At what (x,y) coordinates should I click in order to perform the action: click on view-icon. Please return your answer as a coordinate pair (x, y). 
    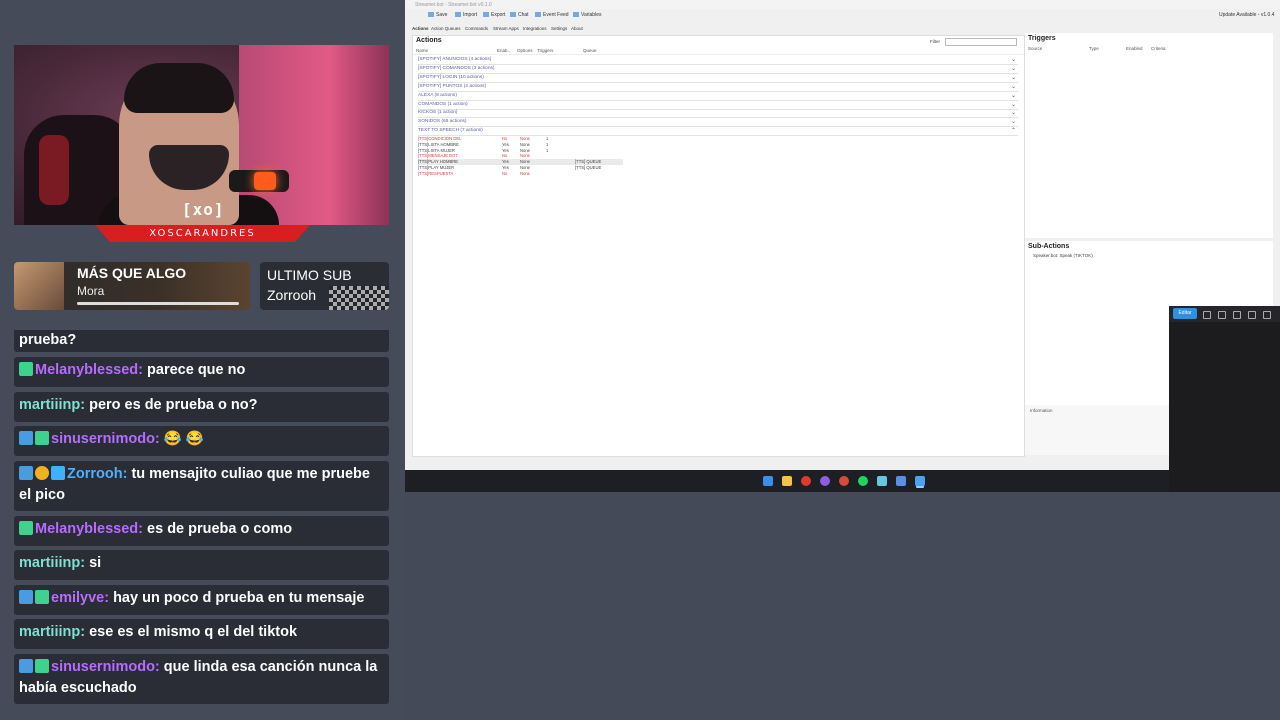
    Looking at the image, I should click on (1237, 315).